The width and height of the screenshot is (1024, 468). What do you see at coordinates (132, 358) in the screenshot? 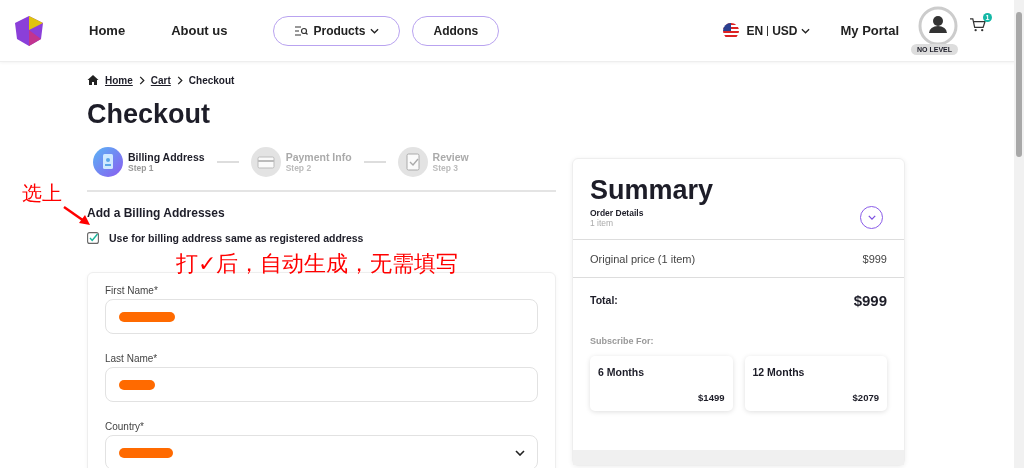
I see `field-label: Last Name*` at bounding box center [132, 358].